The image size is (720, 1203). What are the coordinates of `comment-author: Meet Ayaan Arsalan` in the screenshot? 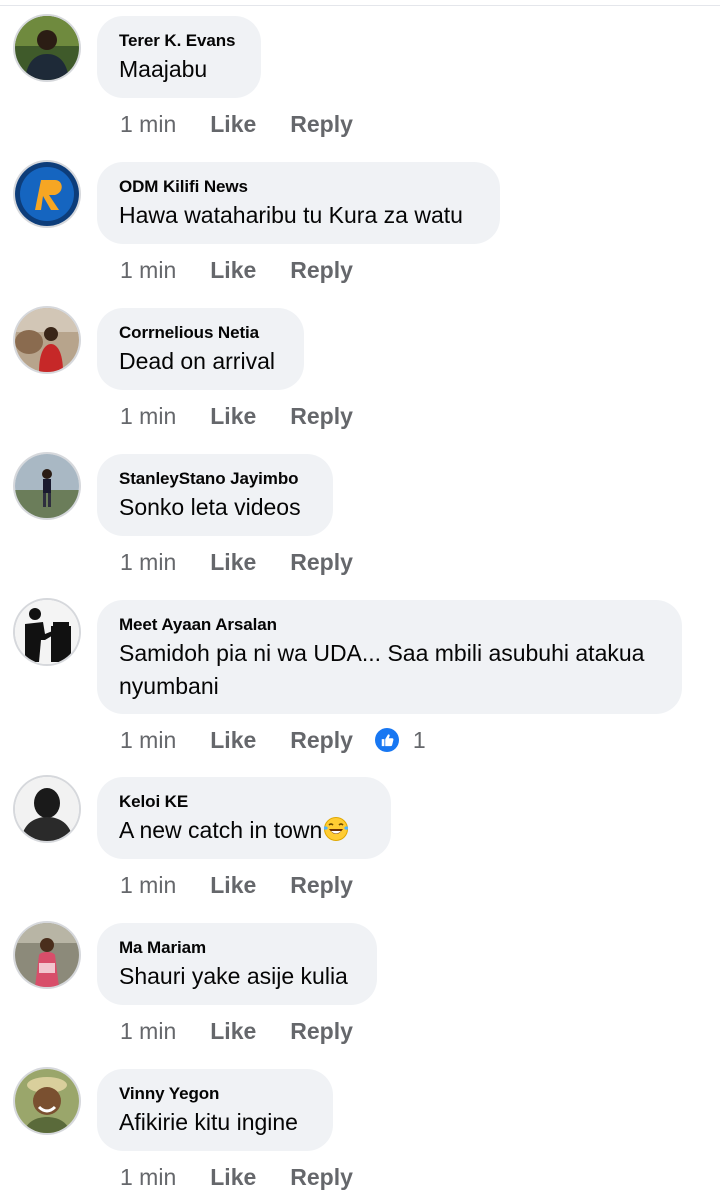 It's located at (388, 625).